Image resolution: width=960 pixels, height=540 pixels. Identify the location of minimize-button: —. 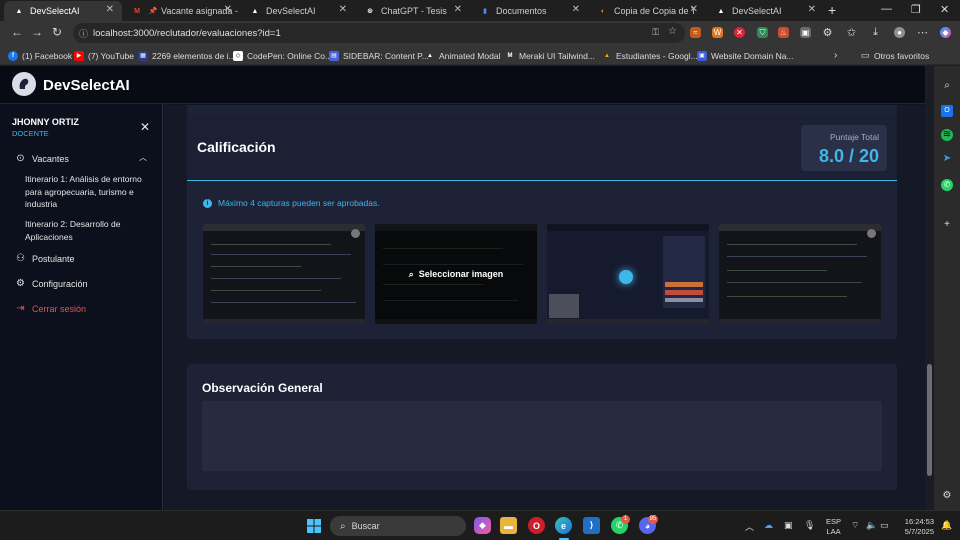
(886, 9).